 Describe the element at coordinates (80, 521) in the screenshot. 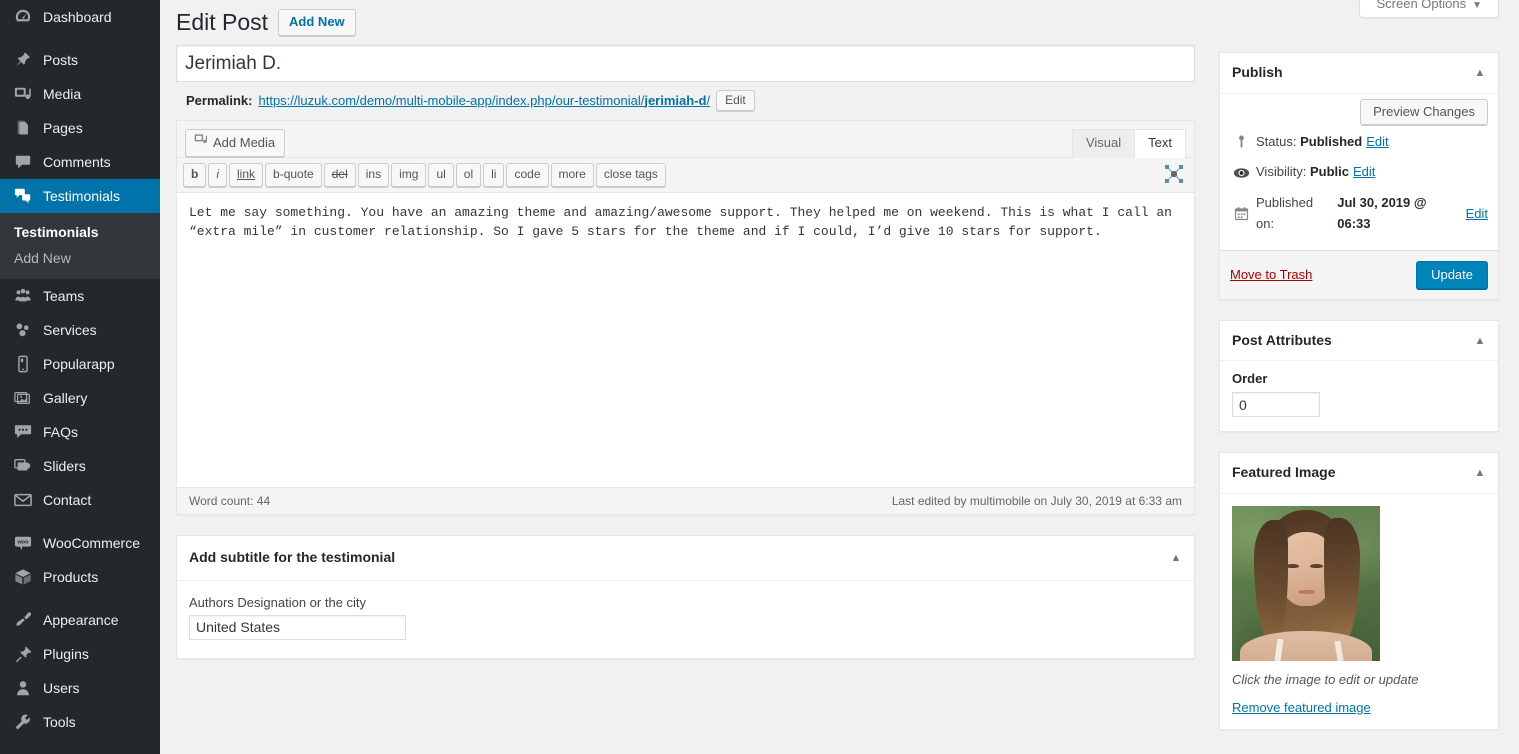

I see `menu-separator` at that location.